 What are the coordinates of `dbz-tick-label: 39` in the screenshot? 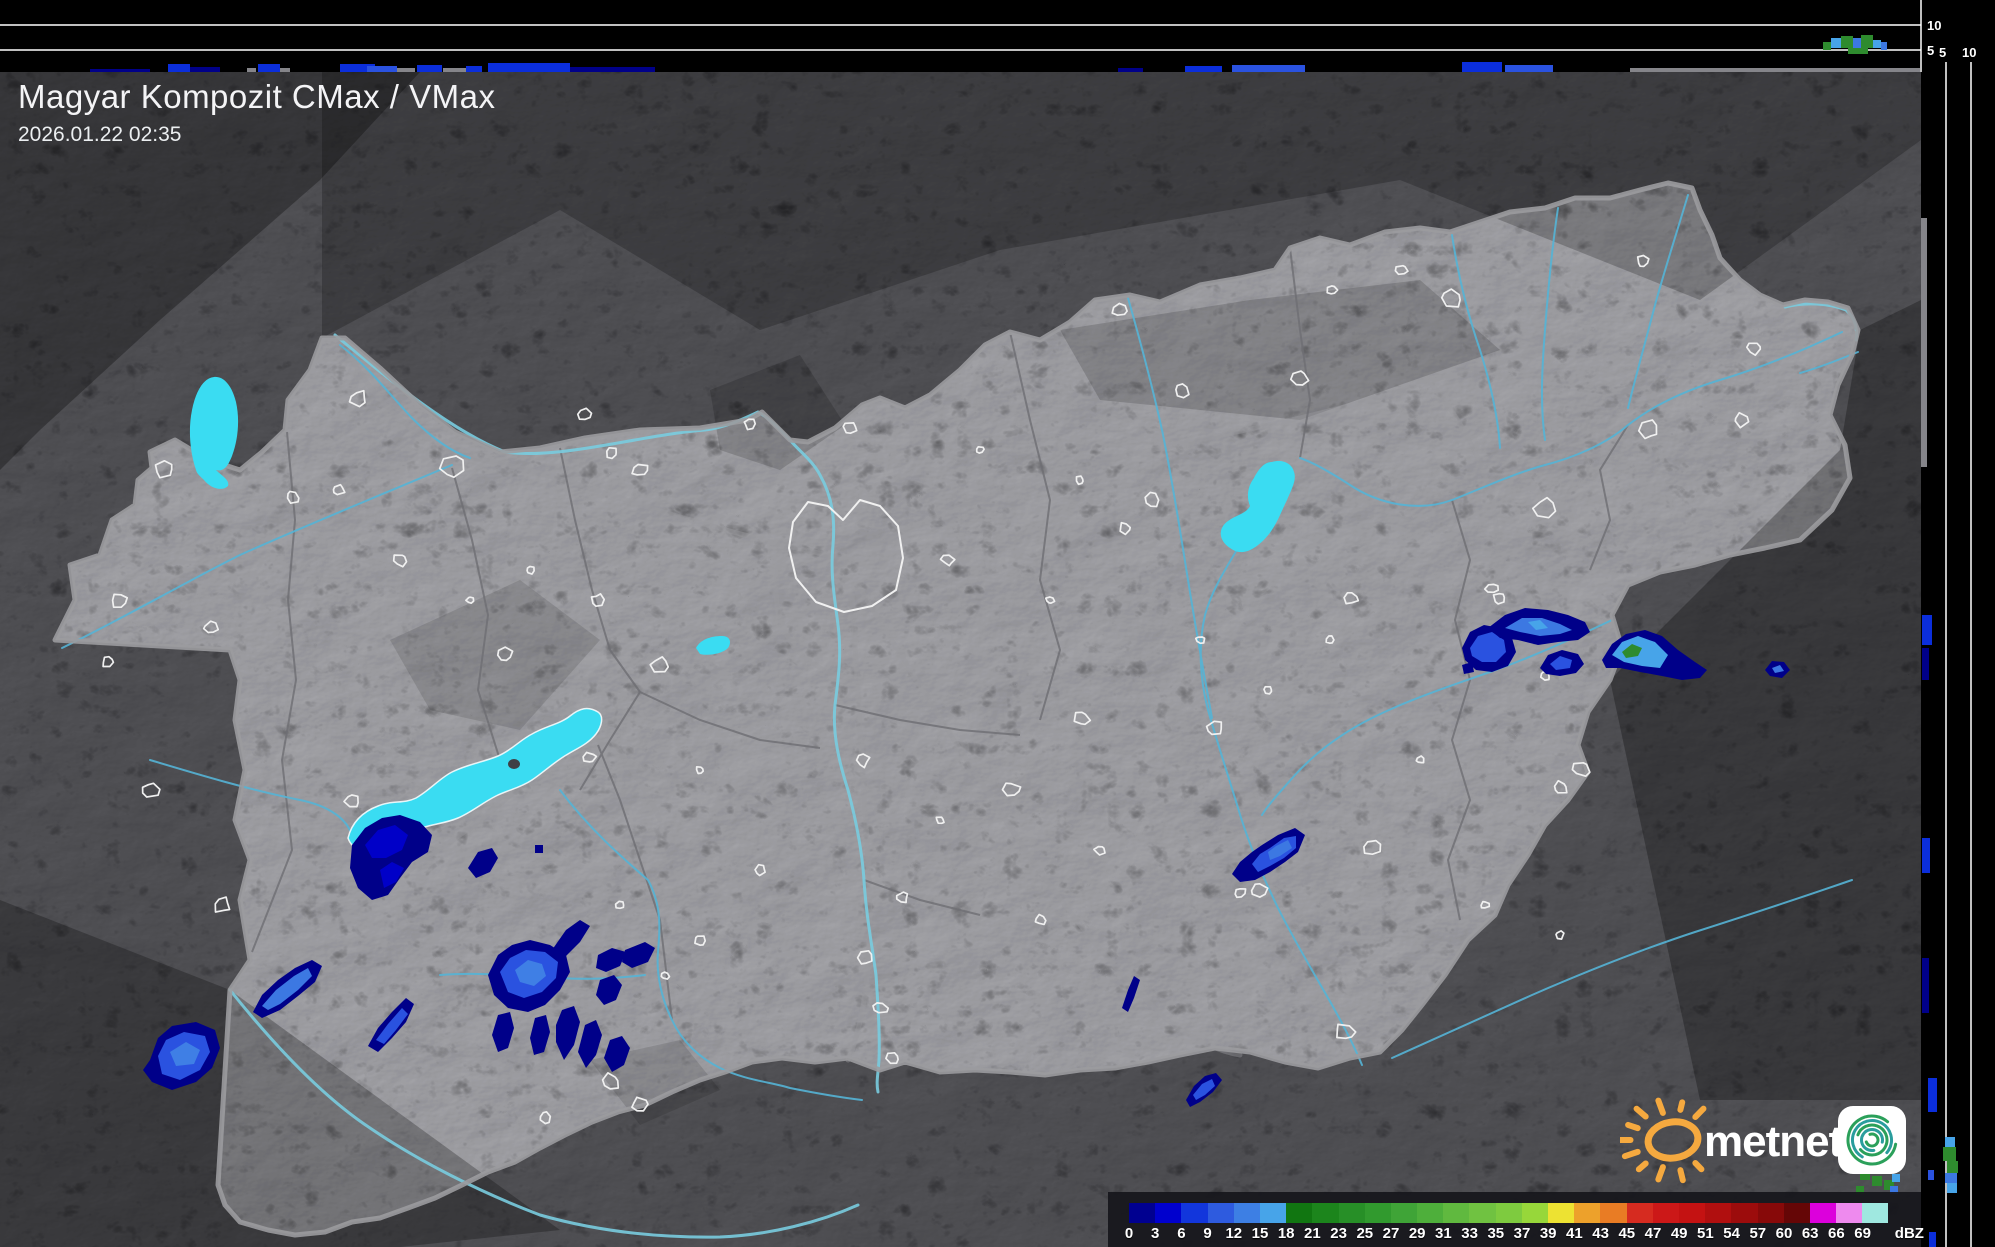 It's located at (1548, 1233).